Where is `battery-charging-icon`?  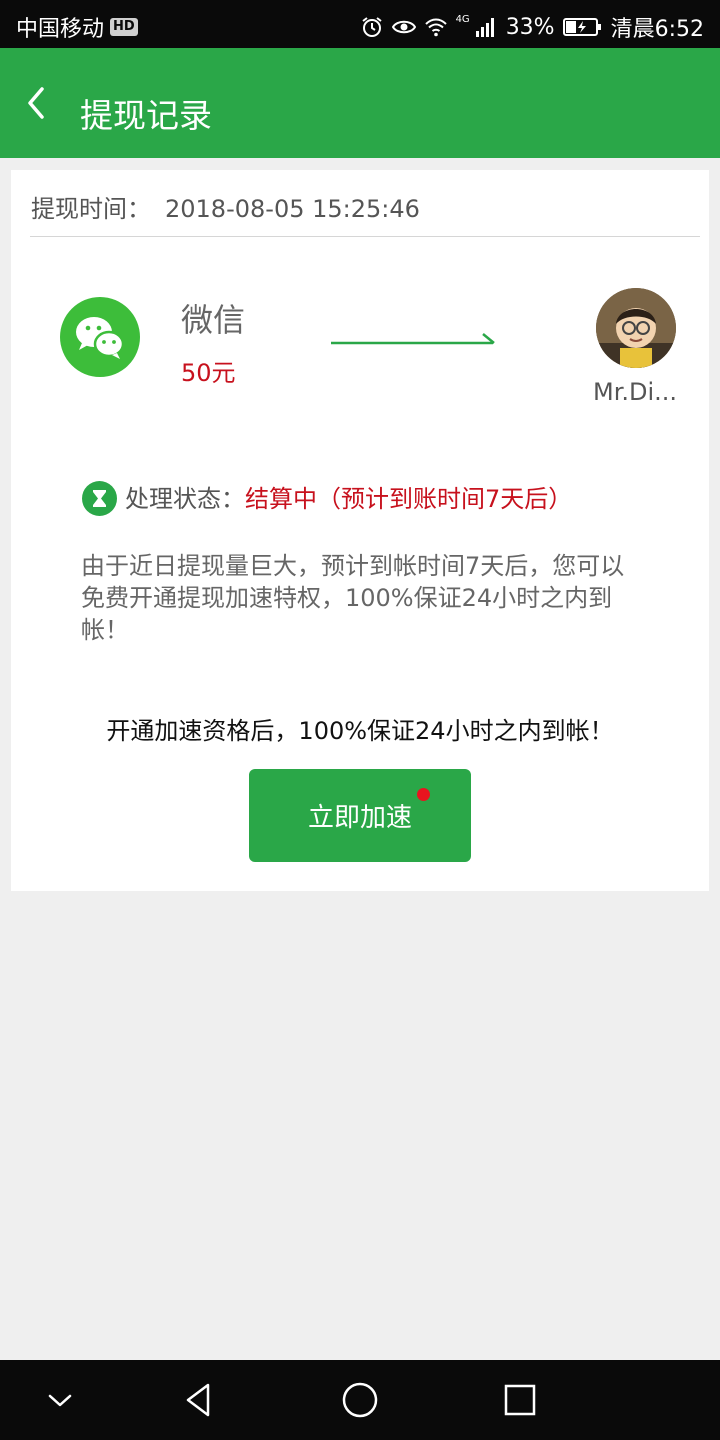 battery-charging-icon is located at coordinates (581, 27).